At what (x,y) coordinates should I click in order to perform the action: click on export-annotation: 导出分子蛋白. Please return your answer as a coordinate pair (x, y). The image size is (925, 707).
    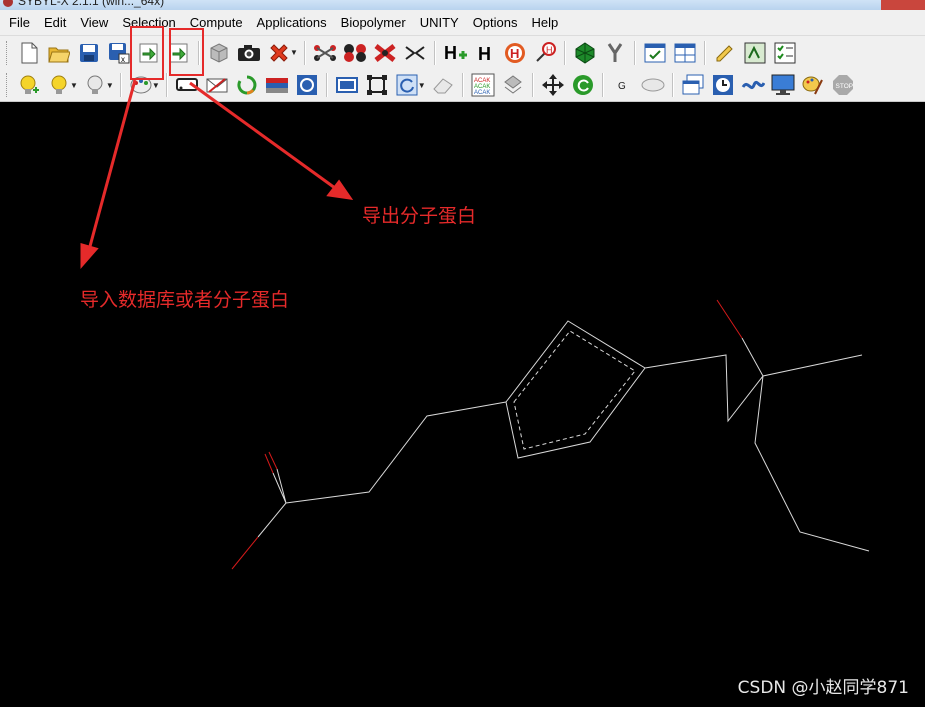
    Looking at the image, I should click on (419, 216).